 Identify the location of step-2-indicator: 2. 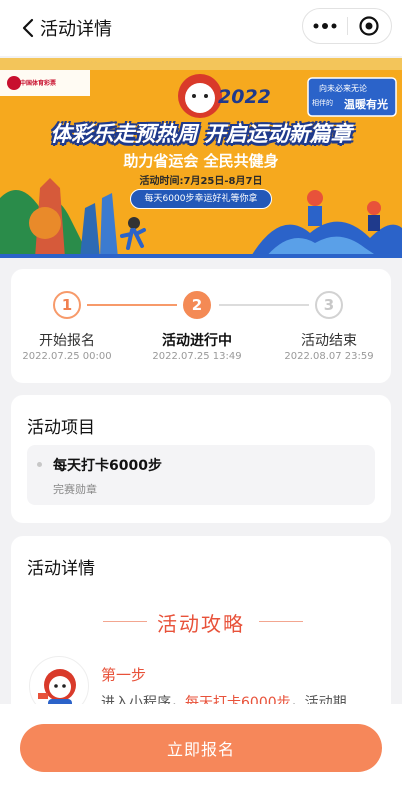
(197, 305).